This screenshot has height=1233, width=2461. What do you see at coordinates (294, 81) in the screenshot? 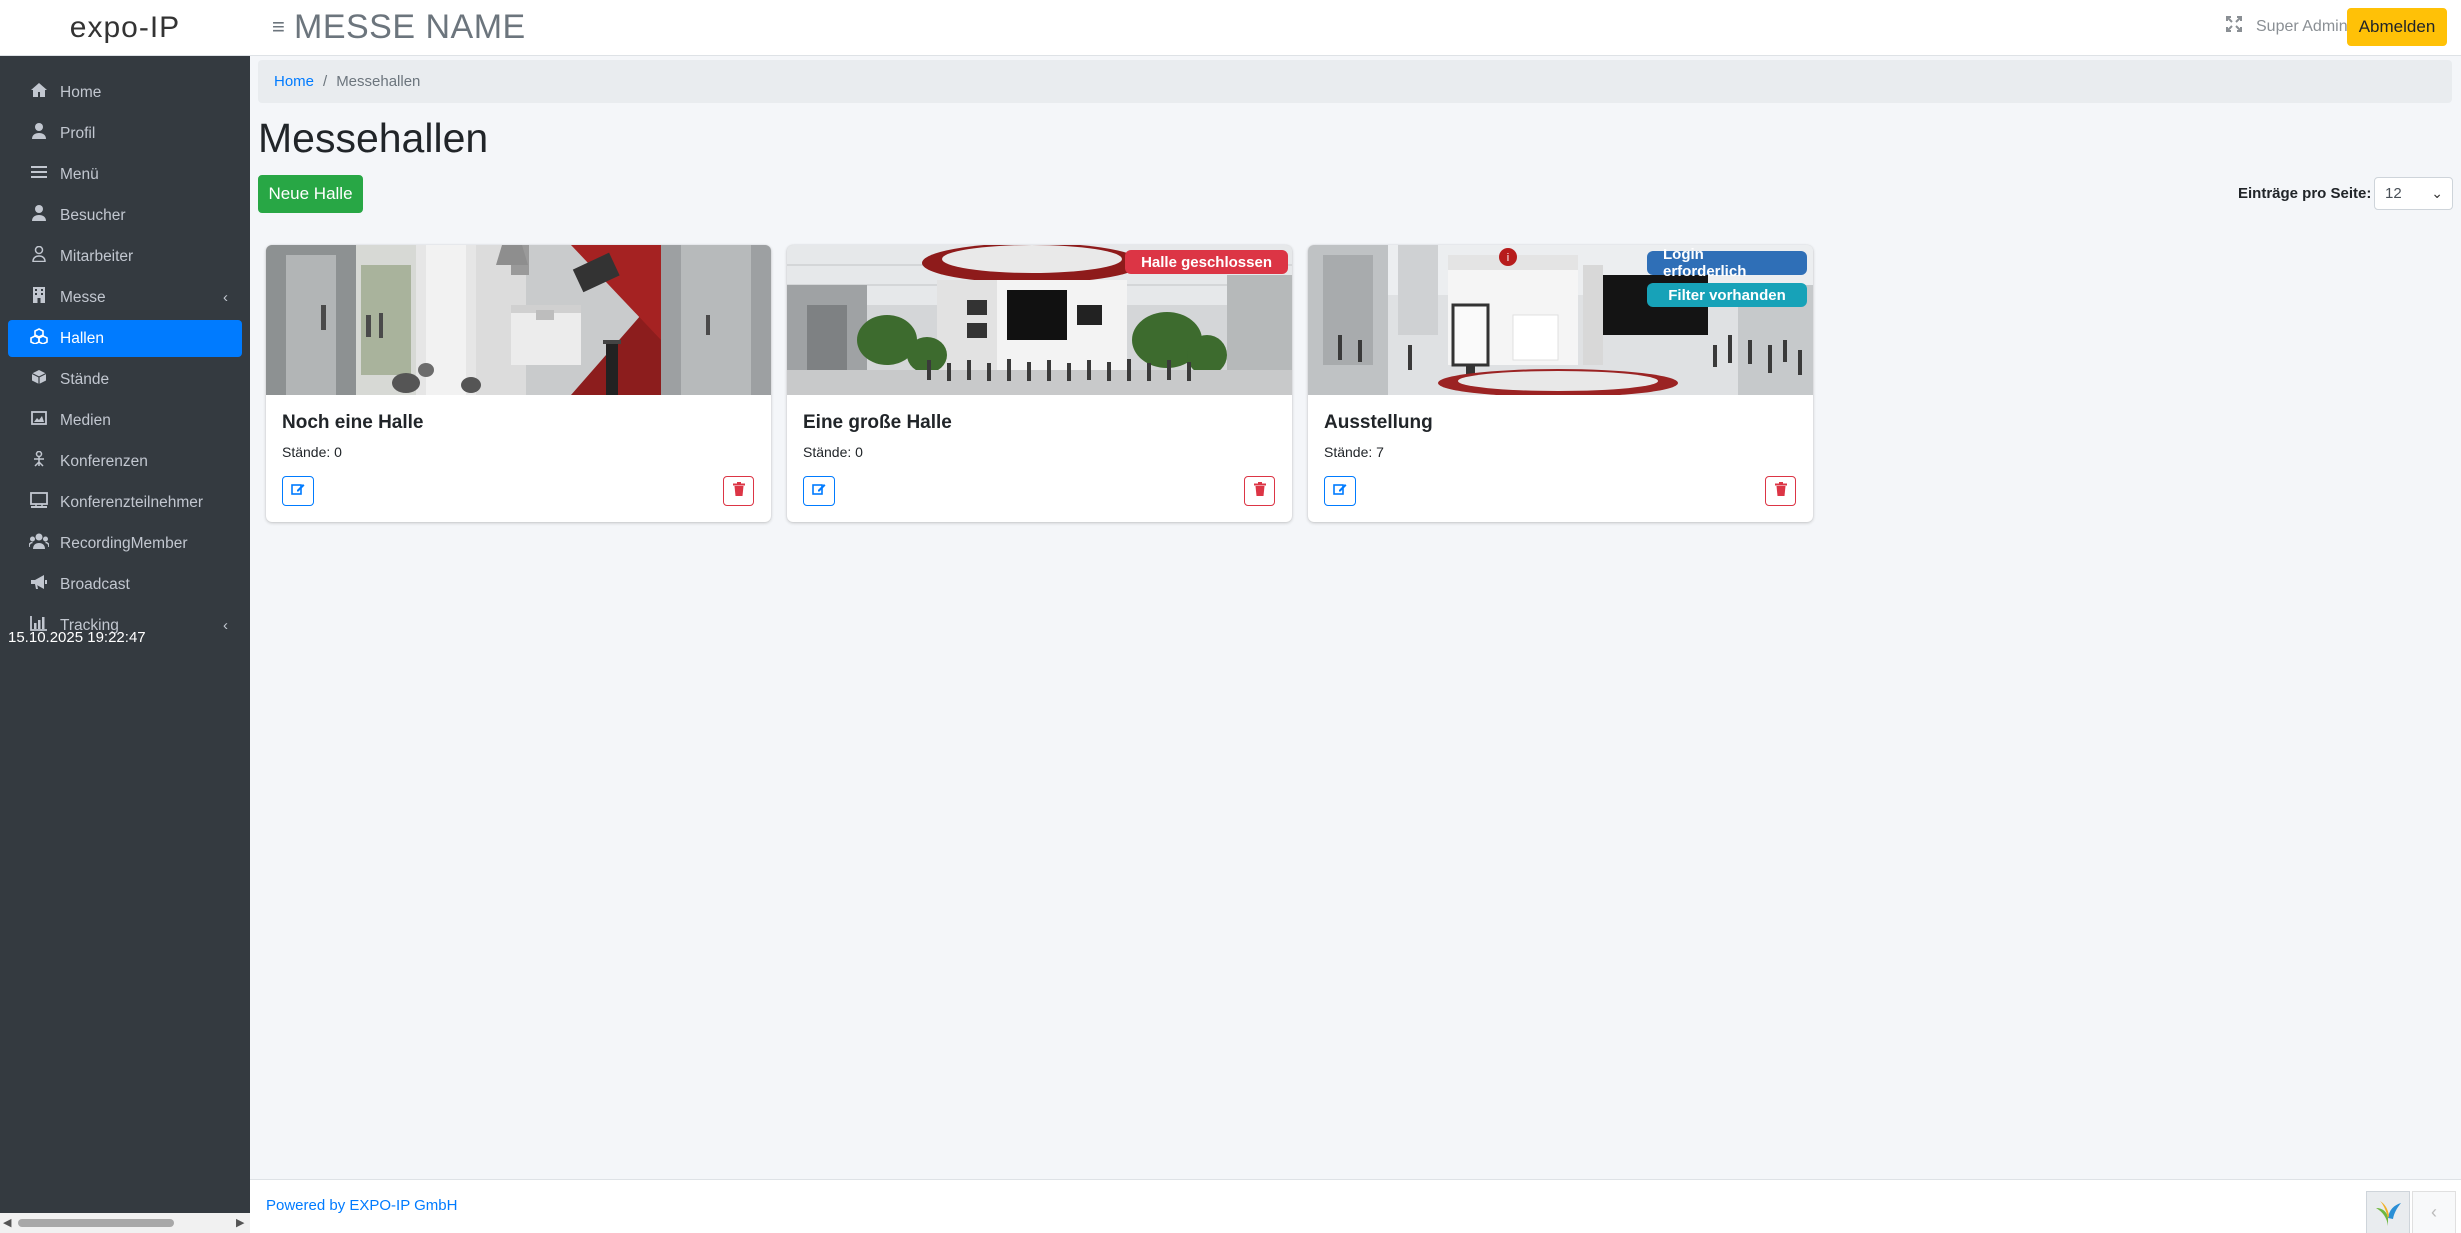
I see `breadcrumb-home-link: Home` at bounding box center [294, 81].